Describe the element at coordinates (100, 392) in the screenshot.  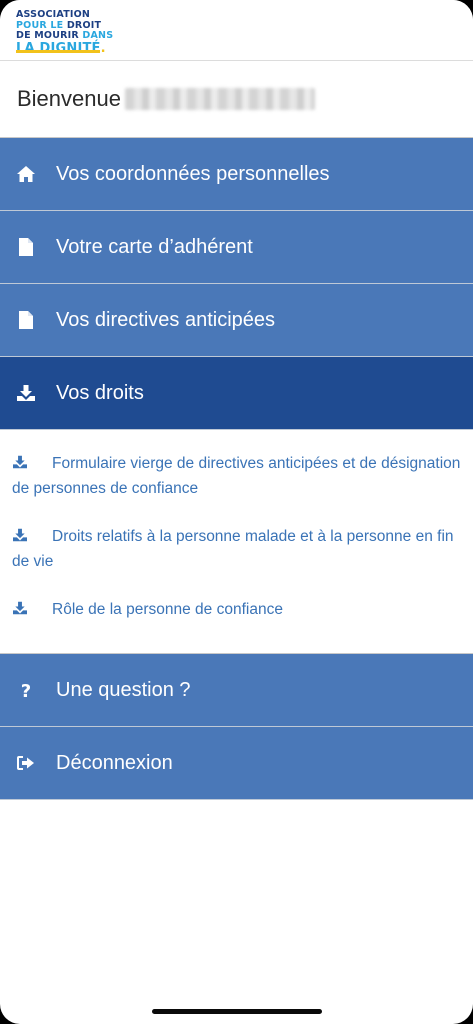
I see `menu-label-droits: Vos droits` at that location.